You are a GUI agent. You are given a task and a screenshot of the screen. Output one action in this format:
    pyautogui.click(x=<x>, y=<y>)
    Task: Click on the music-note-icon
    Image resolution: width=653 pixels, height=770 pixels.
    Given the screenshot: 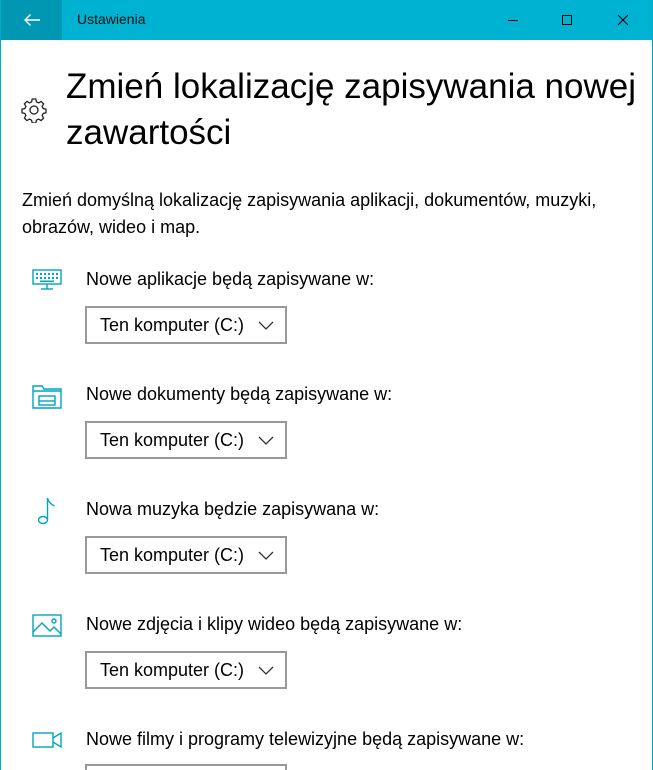 What is the action you would take?
    pyautogui.click(x=46, y=511)
    